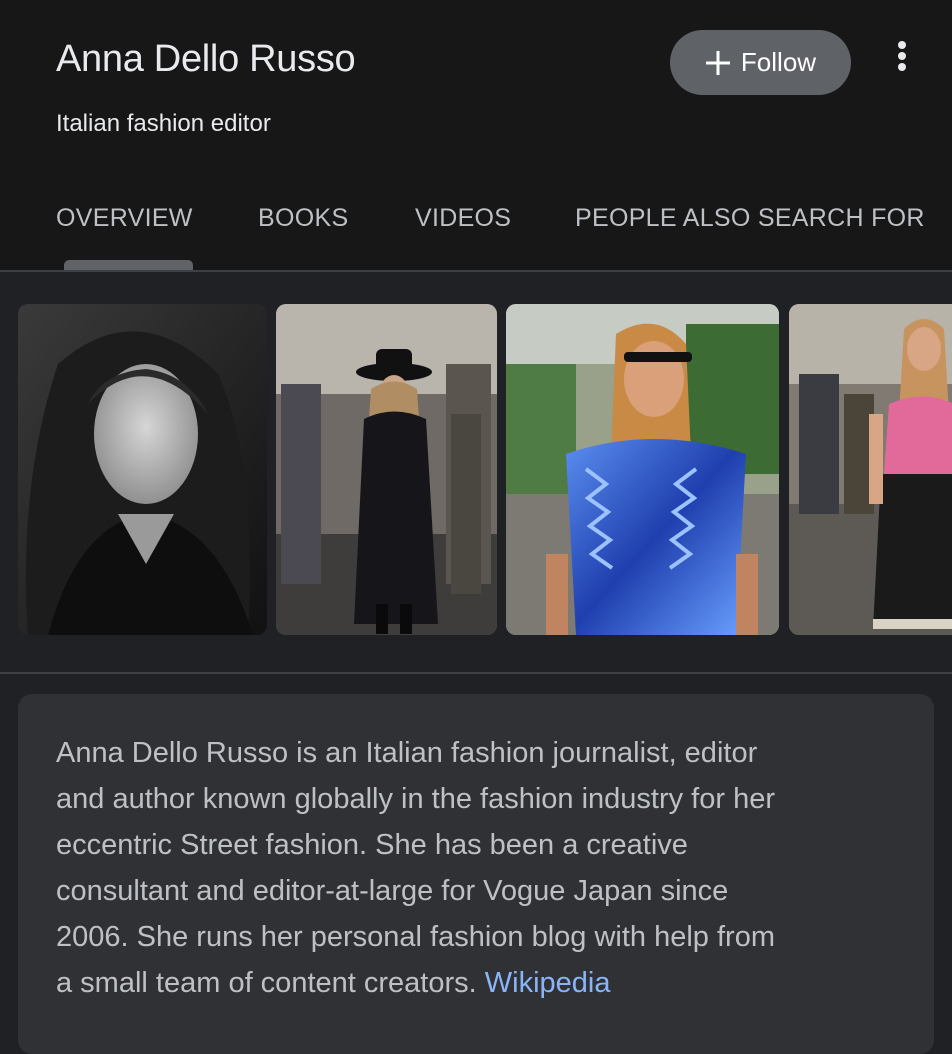 The width and height of the screenshot is (952, 1054). I want to click on street-image, so click(386, 469).